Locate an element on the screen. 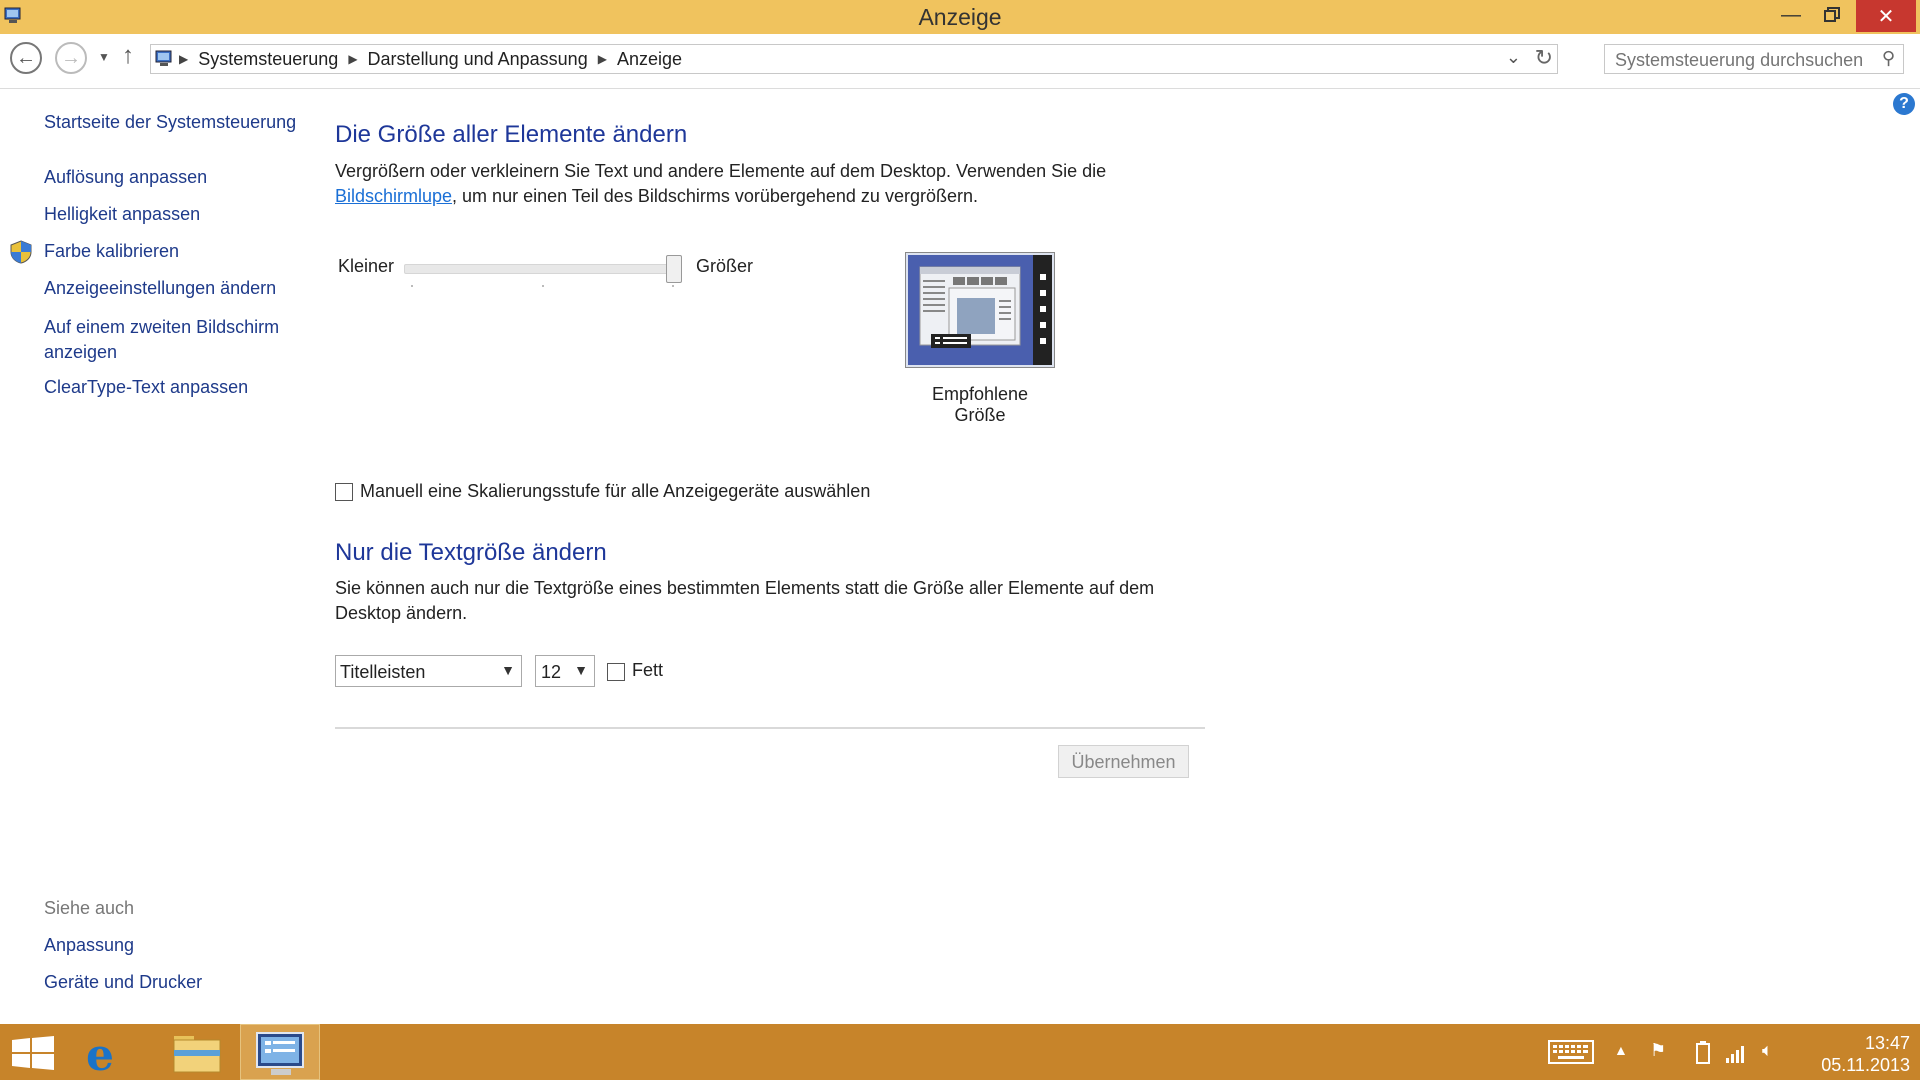 The image size is (1920, 1086). display-preview-image is located at coordinates (980, 310).